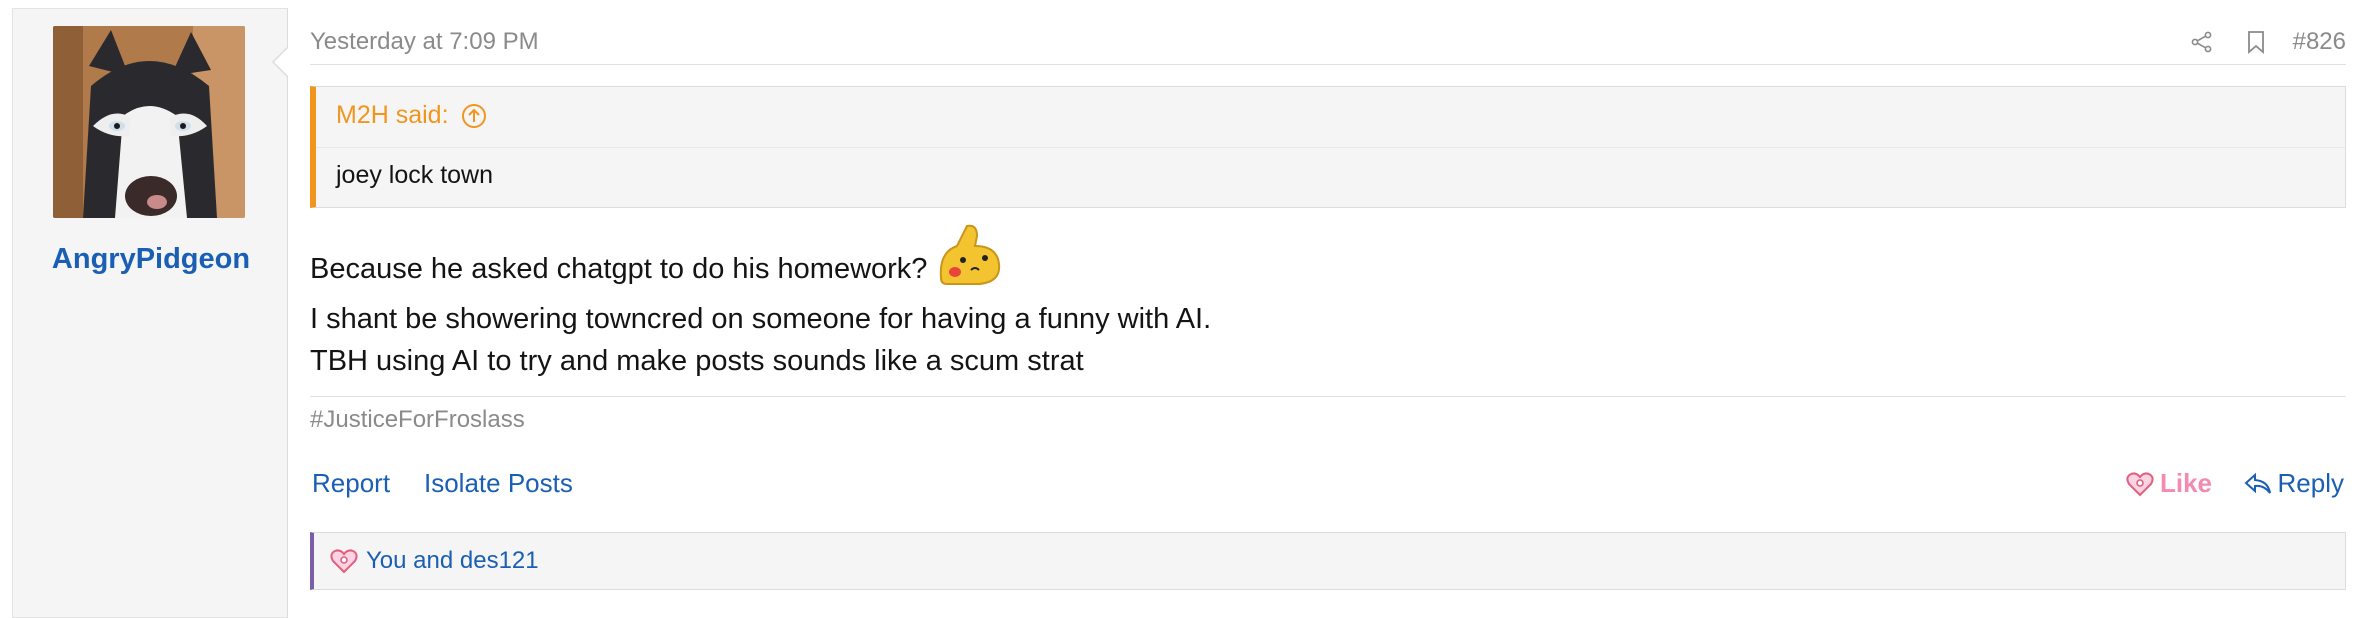 The width and height of the screenshot is (2372, 618). I want to click on like-label: Like, so click(2185, 483).